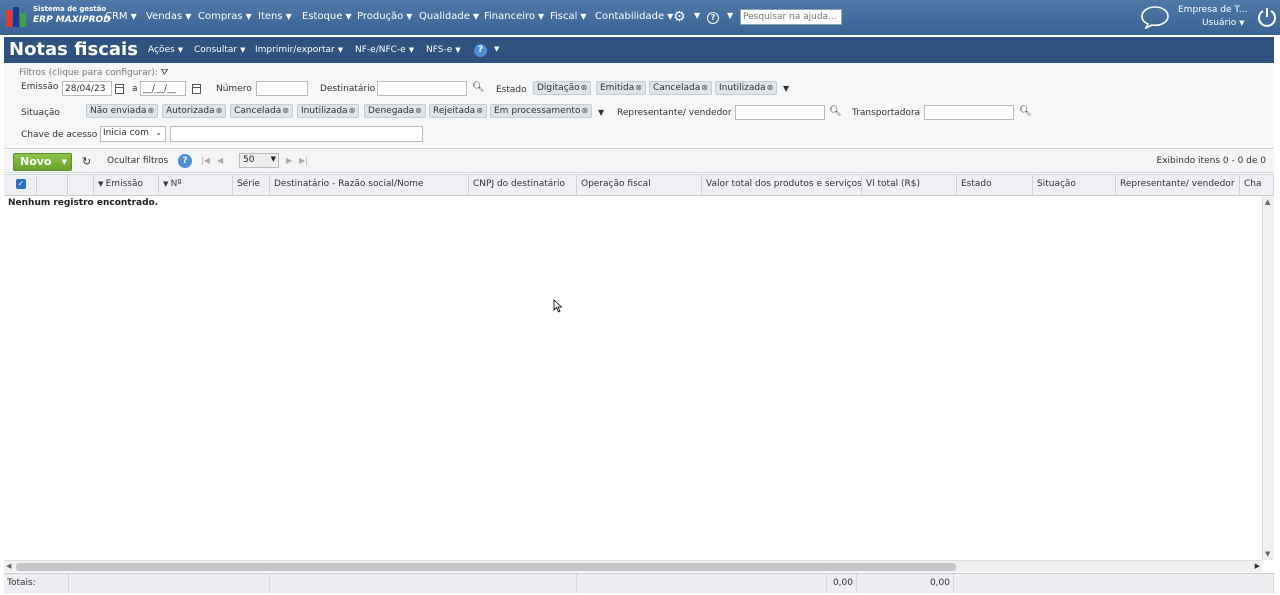 The image size is (1280, 595). What do you see at coordinates (289, 160) in the screenshot?
I see `next-page-icon: ▶` at bounding box center [289, 160].